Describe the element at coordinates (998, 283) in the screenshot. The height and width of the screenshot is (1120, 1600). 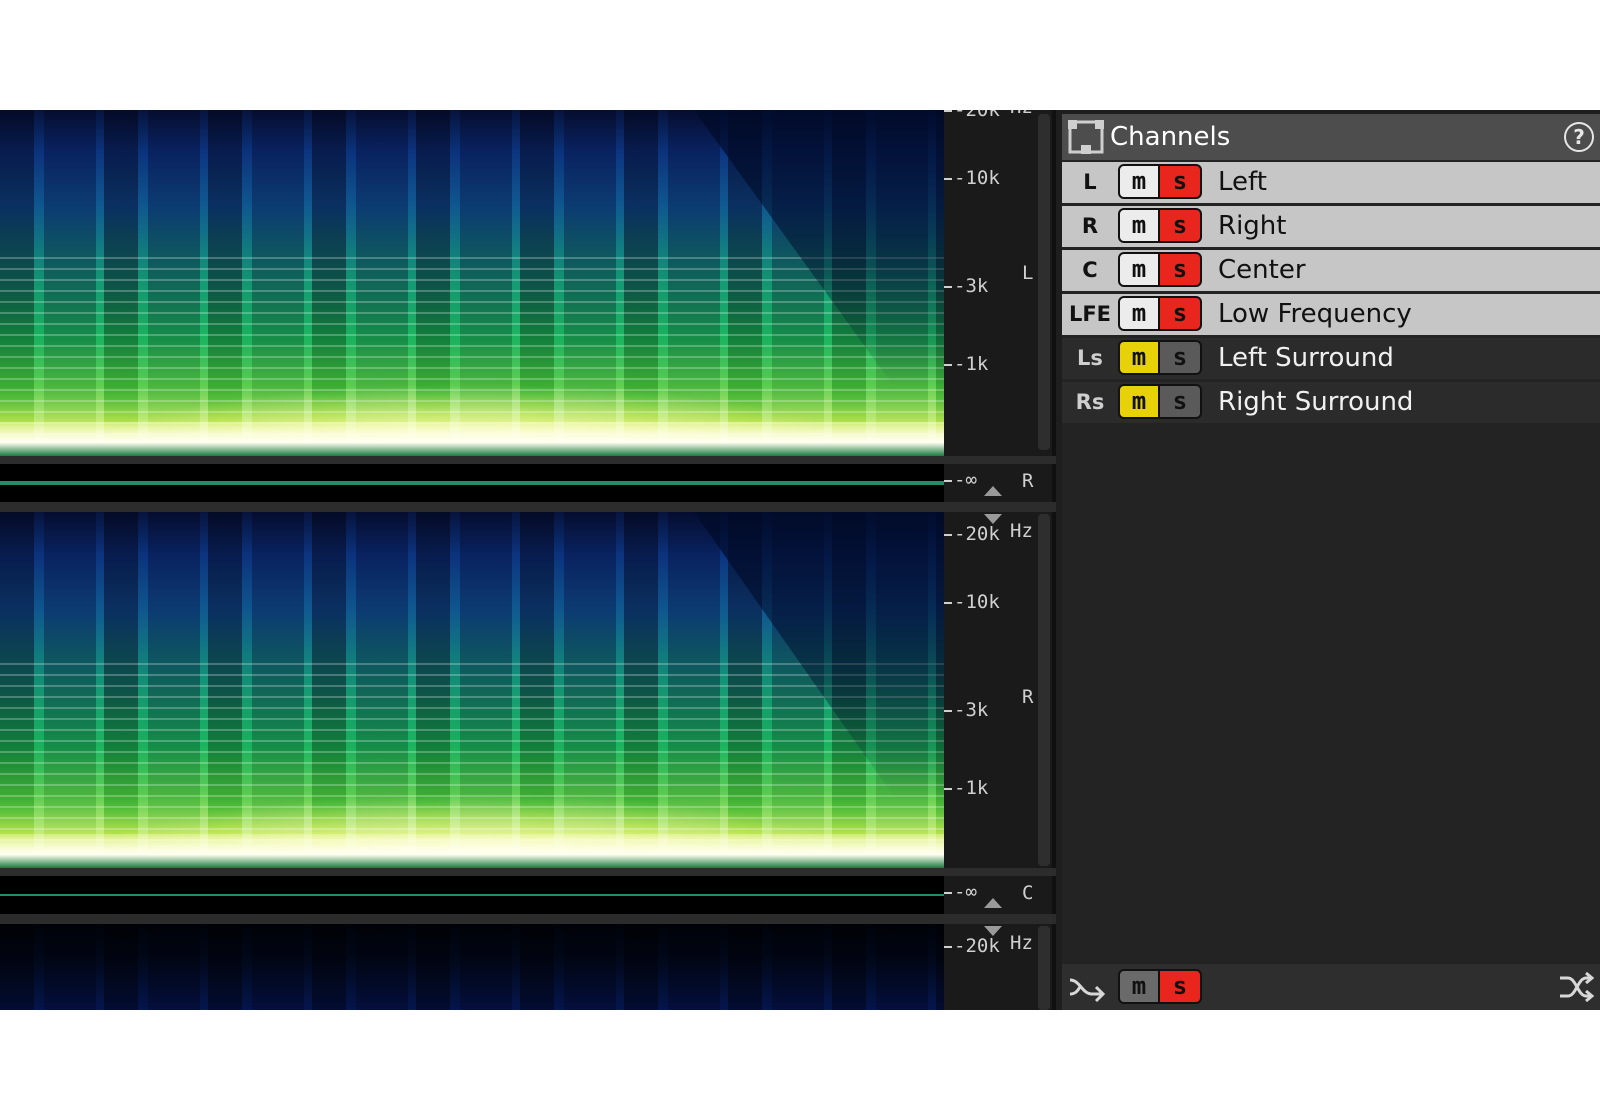
I see `frequency-ruler-left: -20k -10k -3k -1k Hz L` at that location.